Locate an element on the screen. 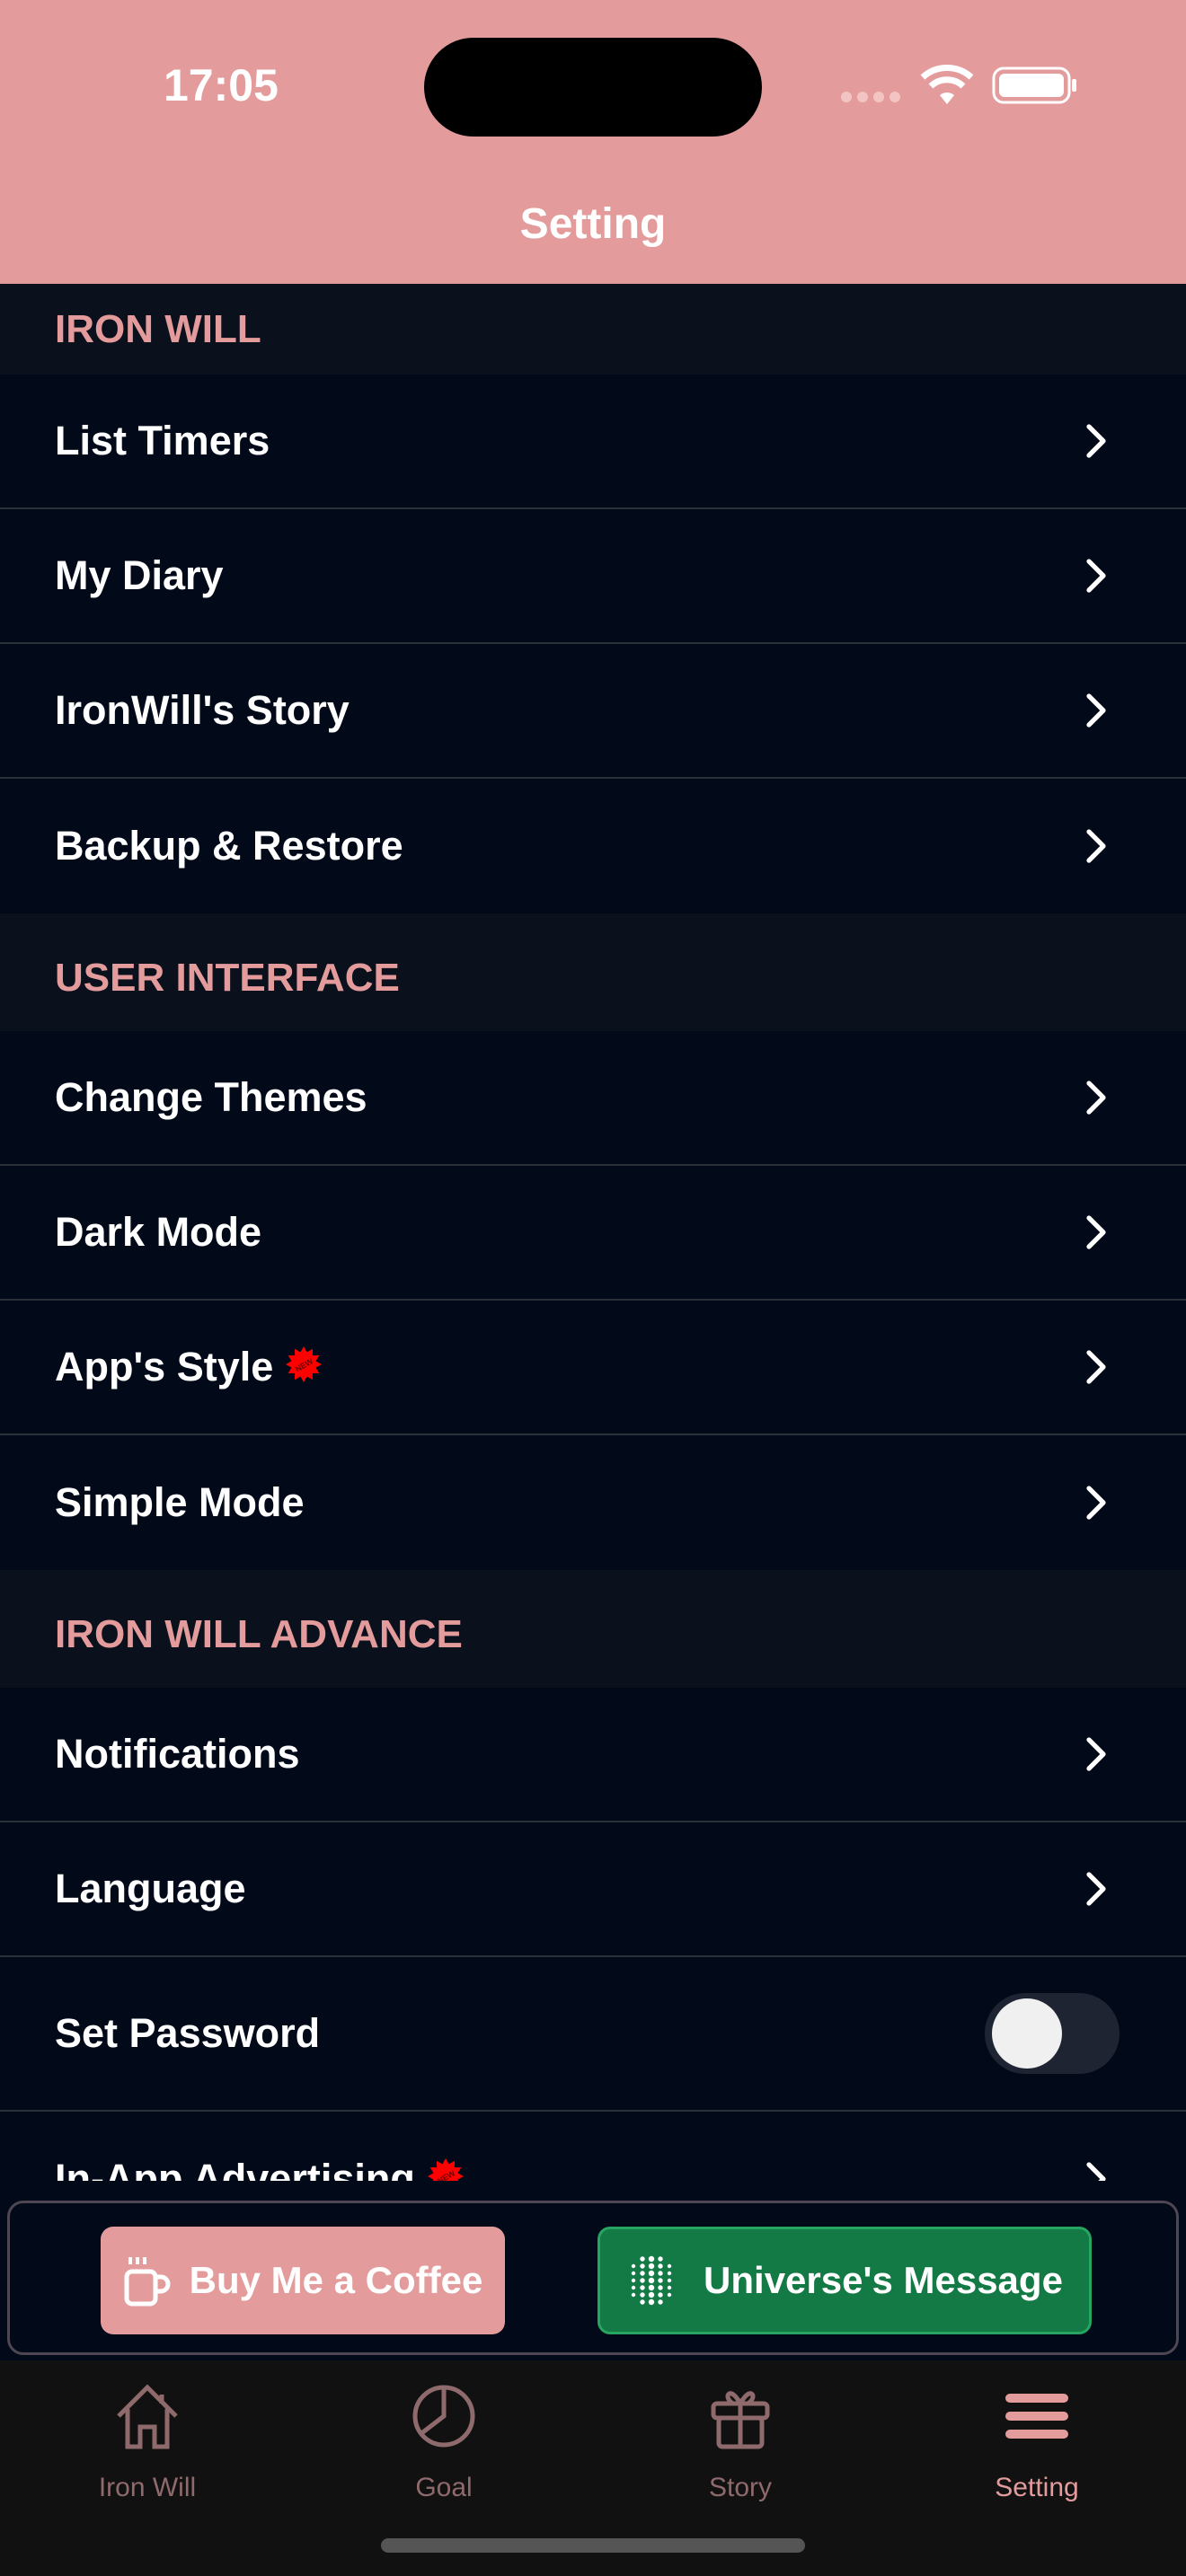 The width and height of the screenshot is (1186, 2576). settings-row: List Timers is located at coordinates (593, 442).